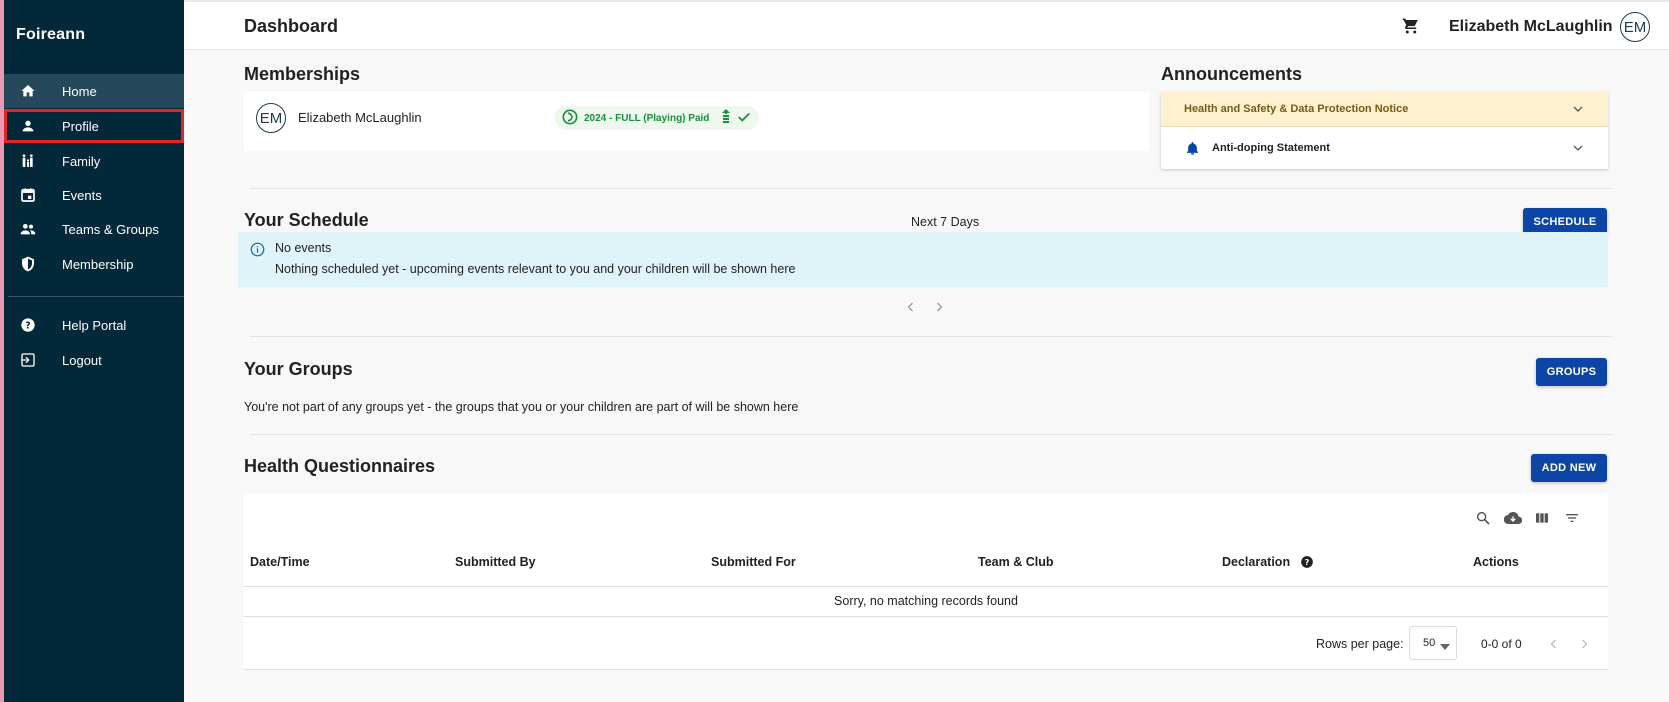  What do you see at coordinates (911, 309) in the screenshot?
I see `chevron-left-icon` at bounding box center [911, 309].